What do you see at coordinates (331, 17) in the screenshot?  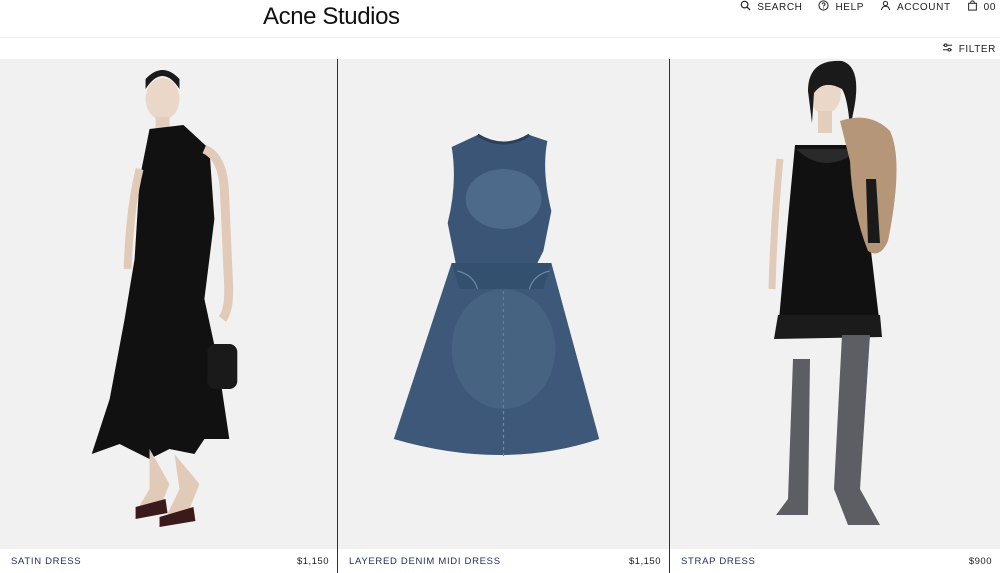 I see `brand-logo: Acne Studios` at bounding box center [331, 17].